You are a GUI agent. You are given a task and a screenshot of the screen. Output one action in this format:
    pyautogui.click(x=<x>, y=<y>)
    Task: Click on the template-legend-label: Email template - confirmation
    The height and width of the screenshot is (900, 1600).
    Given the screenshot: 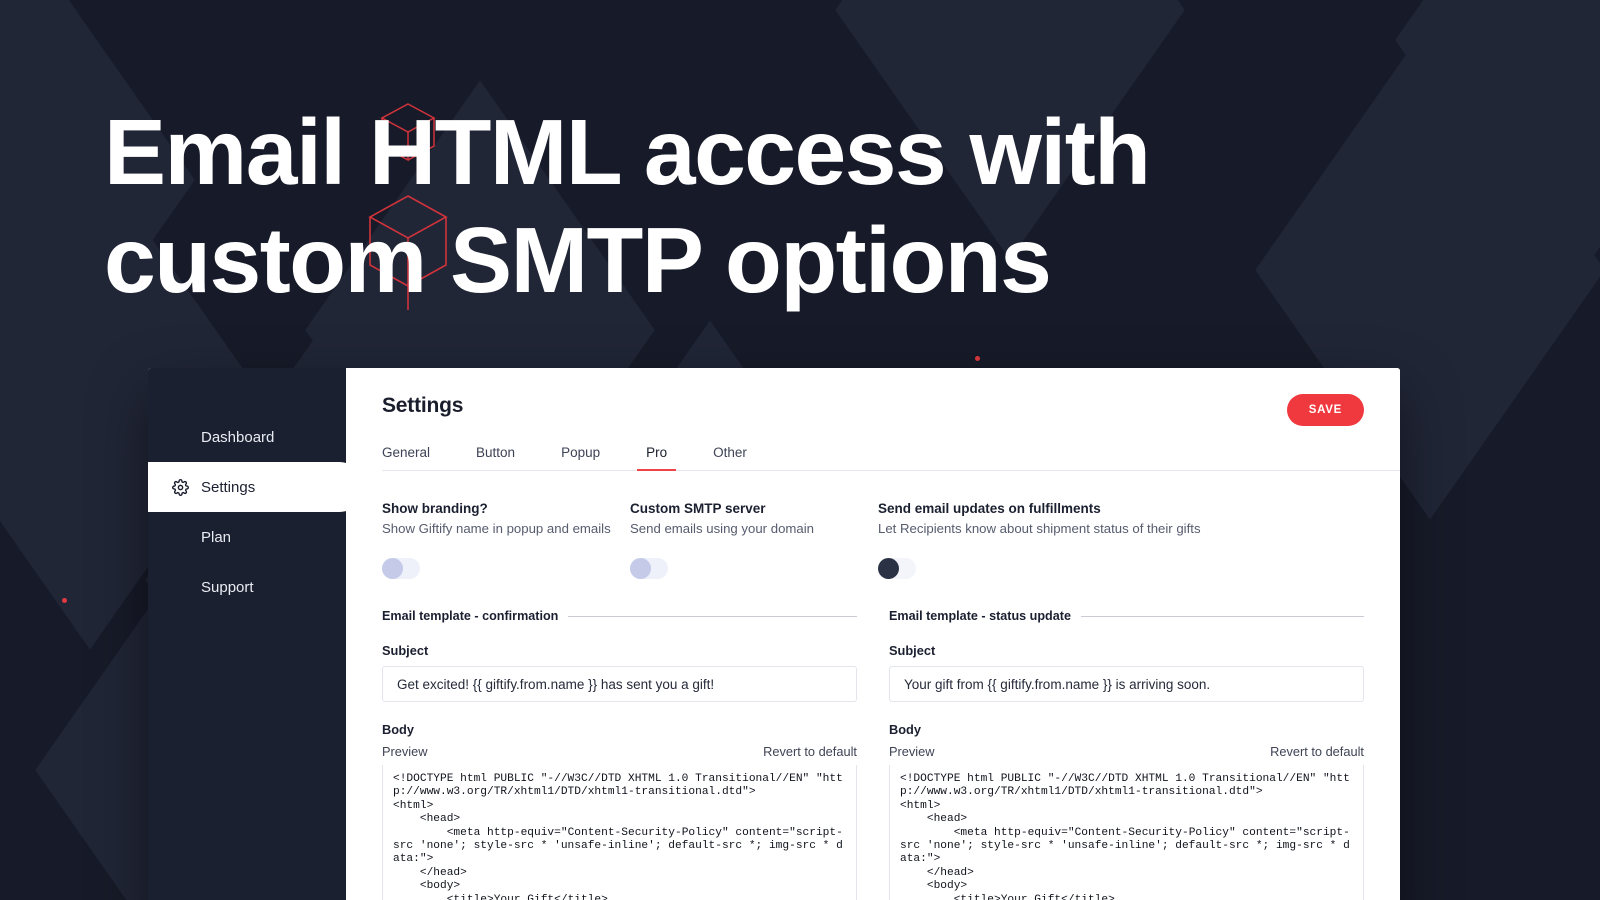 What is the action you would take?
    pyautogui.click(x=470, y=616)
    